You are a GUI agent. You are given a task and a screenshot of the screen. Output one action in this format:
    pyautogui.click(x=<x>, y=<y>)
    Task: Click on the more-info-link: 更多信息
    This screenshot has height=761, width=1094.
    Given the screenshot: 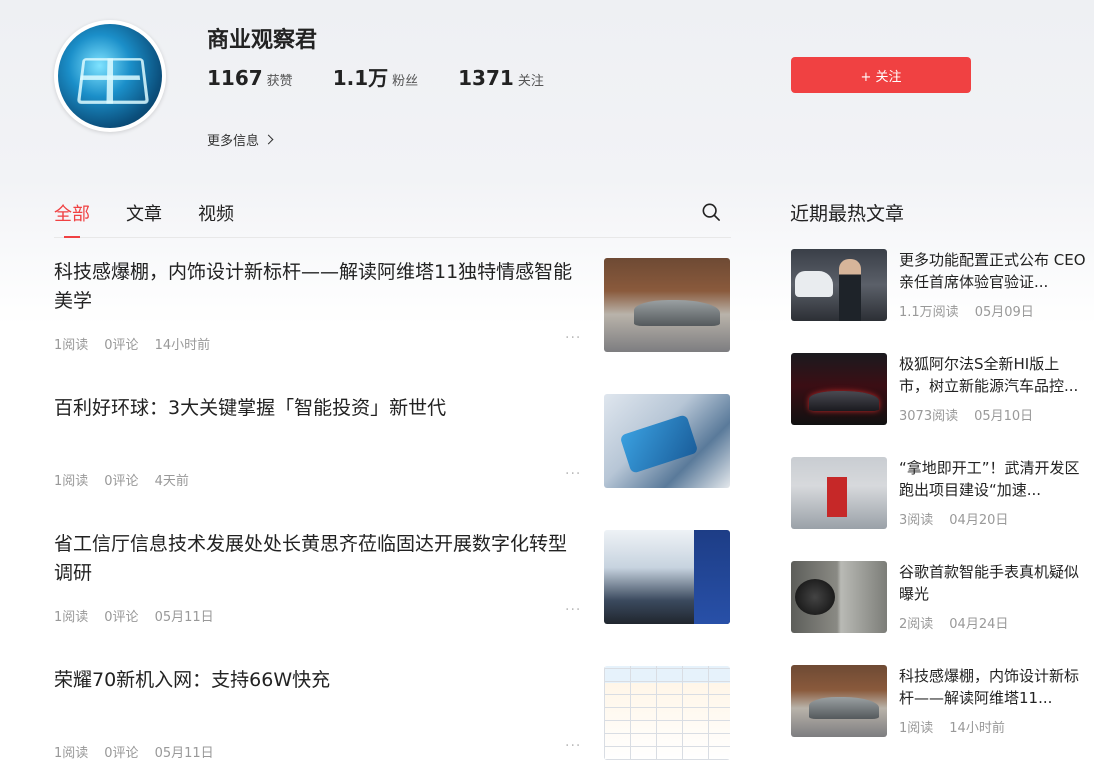 What is the action you would take?
    pyautogui.click(x=240, y=139)
    